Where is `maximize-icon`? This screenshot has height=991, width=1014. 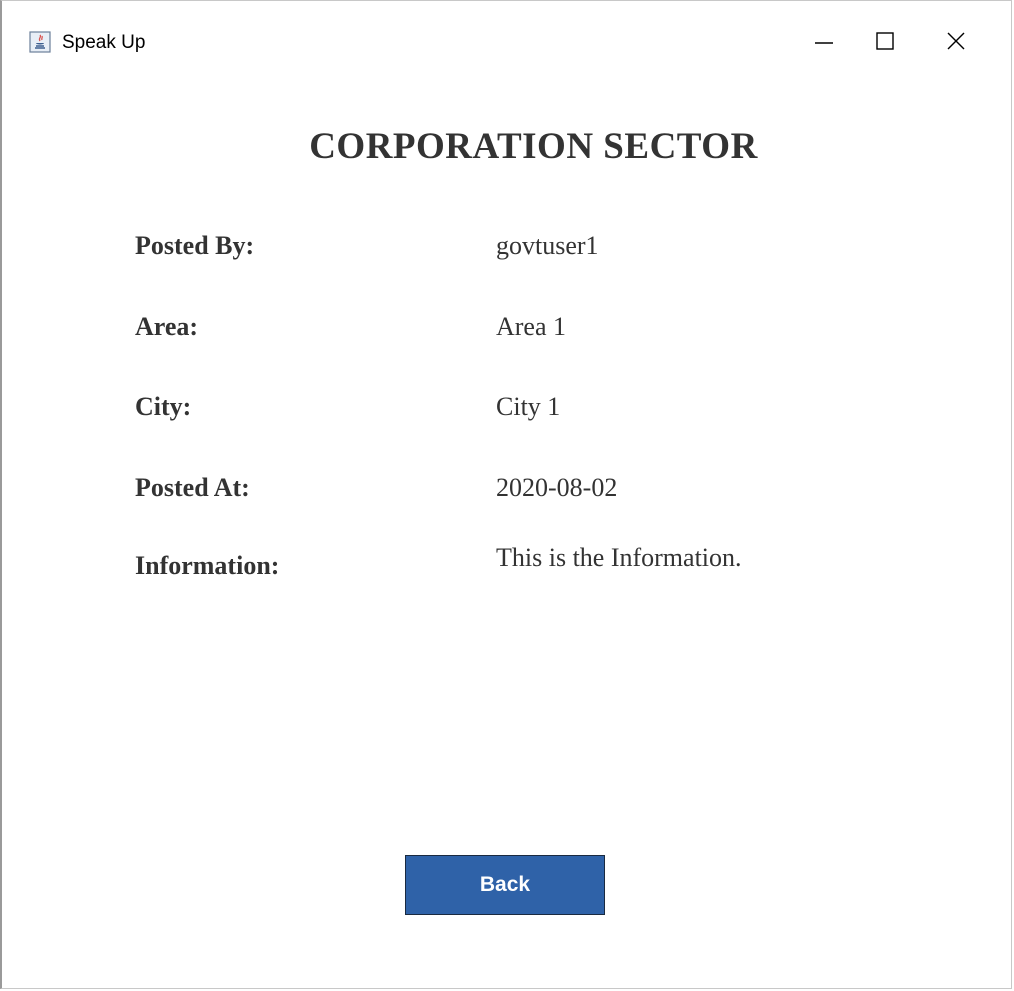 maximize-icon is located at coordinates (885, 43).